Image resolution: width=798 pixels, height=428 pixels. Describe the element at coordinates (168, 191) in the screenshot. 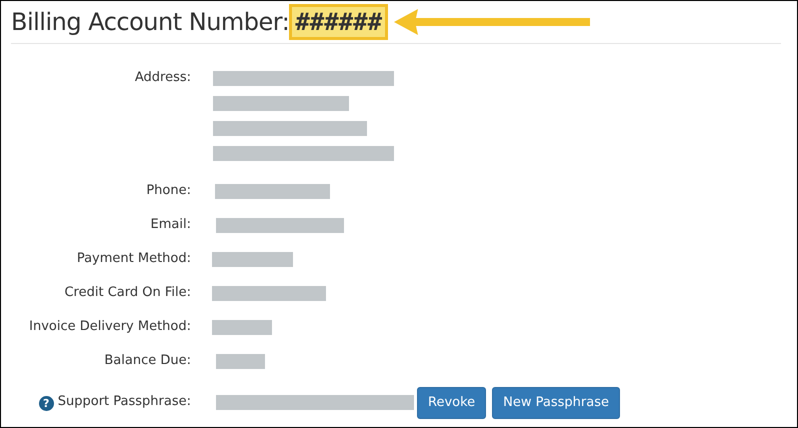

I see `field-label: Phone:` at that location.